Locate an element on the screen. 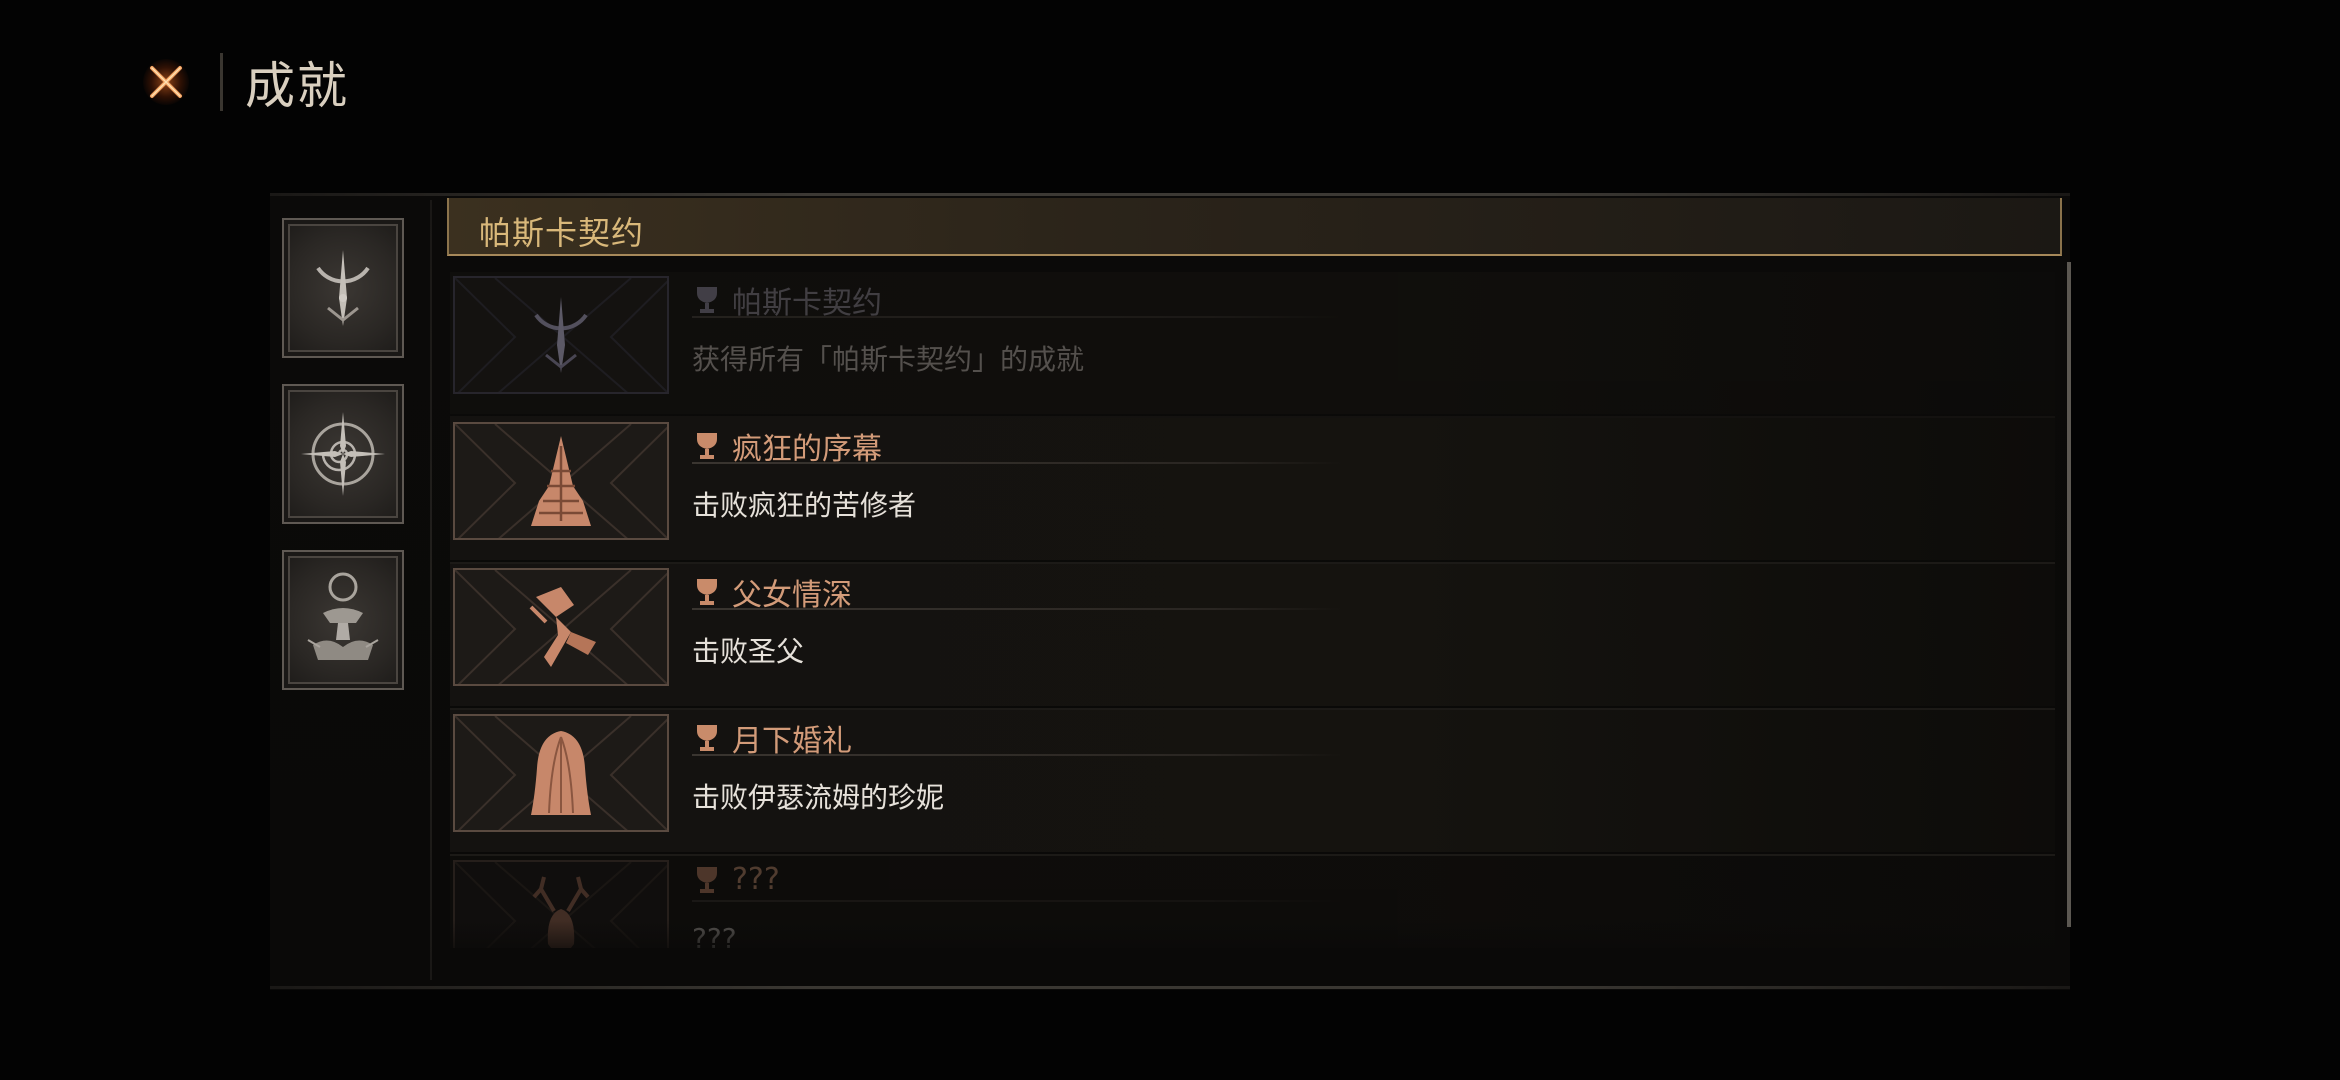 The width and height of the screenshot is (2340, 1080). ritual-altar-icon is located at coordinates (343, 616).